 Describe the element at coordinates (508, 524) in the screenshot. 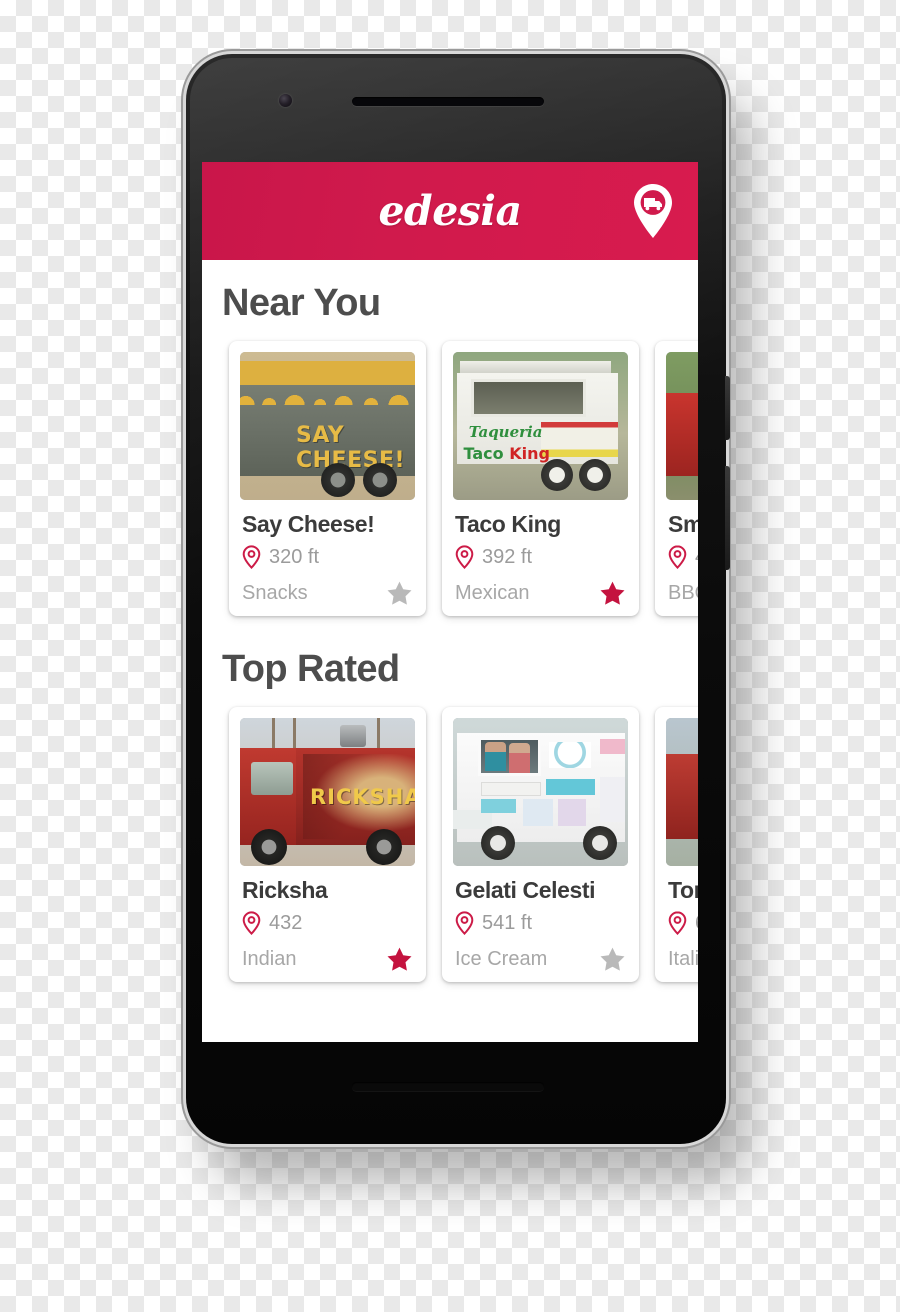

I see `truck-name: Taco King` at that location.